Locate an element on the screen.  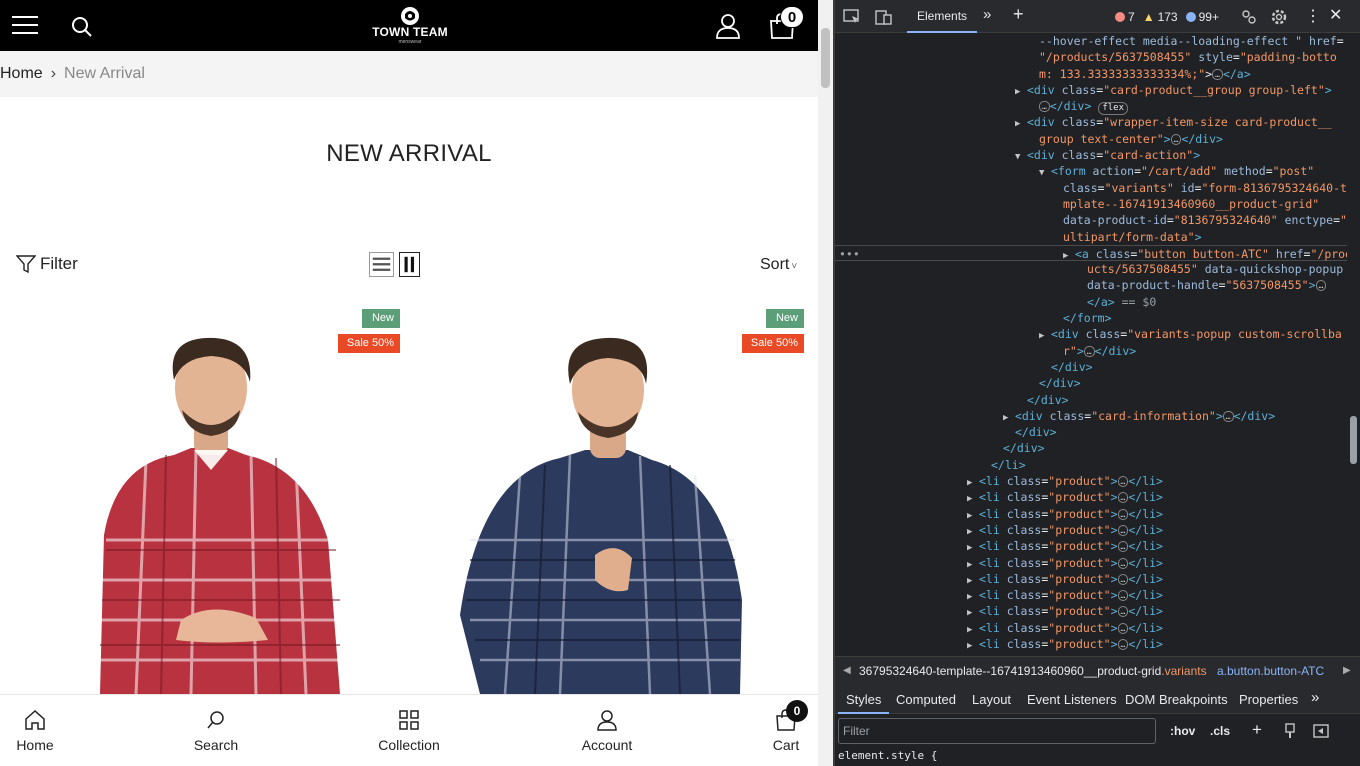
dom-line: group text-center">… </div> is located at coordinates (1091, 139).